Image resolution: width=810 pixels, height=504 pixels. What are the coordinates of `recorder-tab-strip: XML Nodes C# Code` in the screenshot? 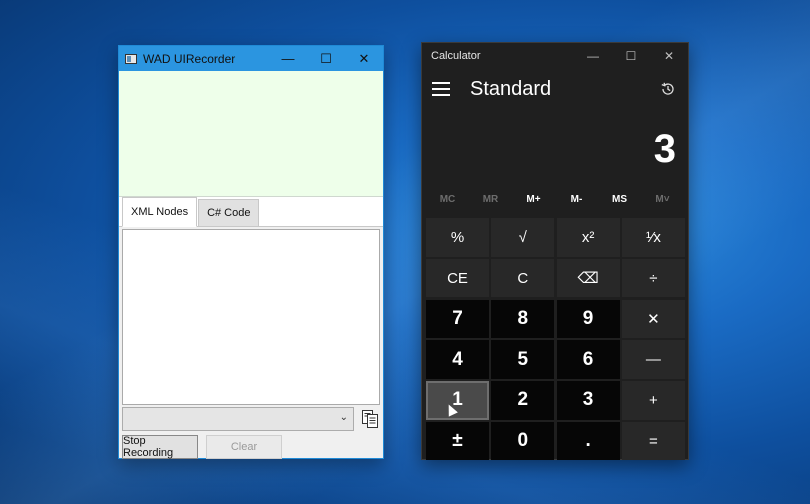 It's located at (251, 212).